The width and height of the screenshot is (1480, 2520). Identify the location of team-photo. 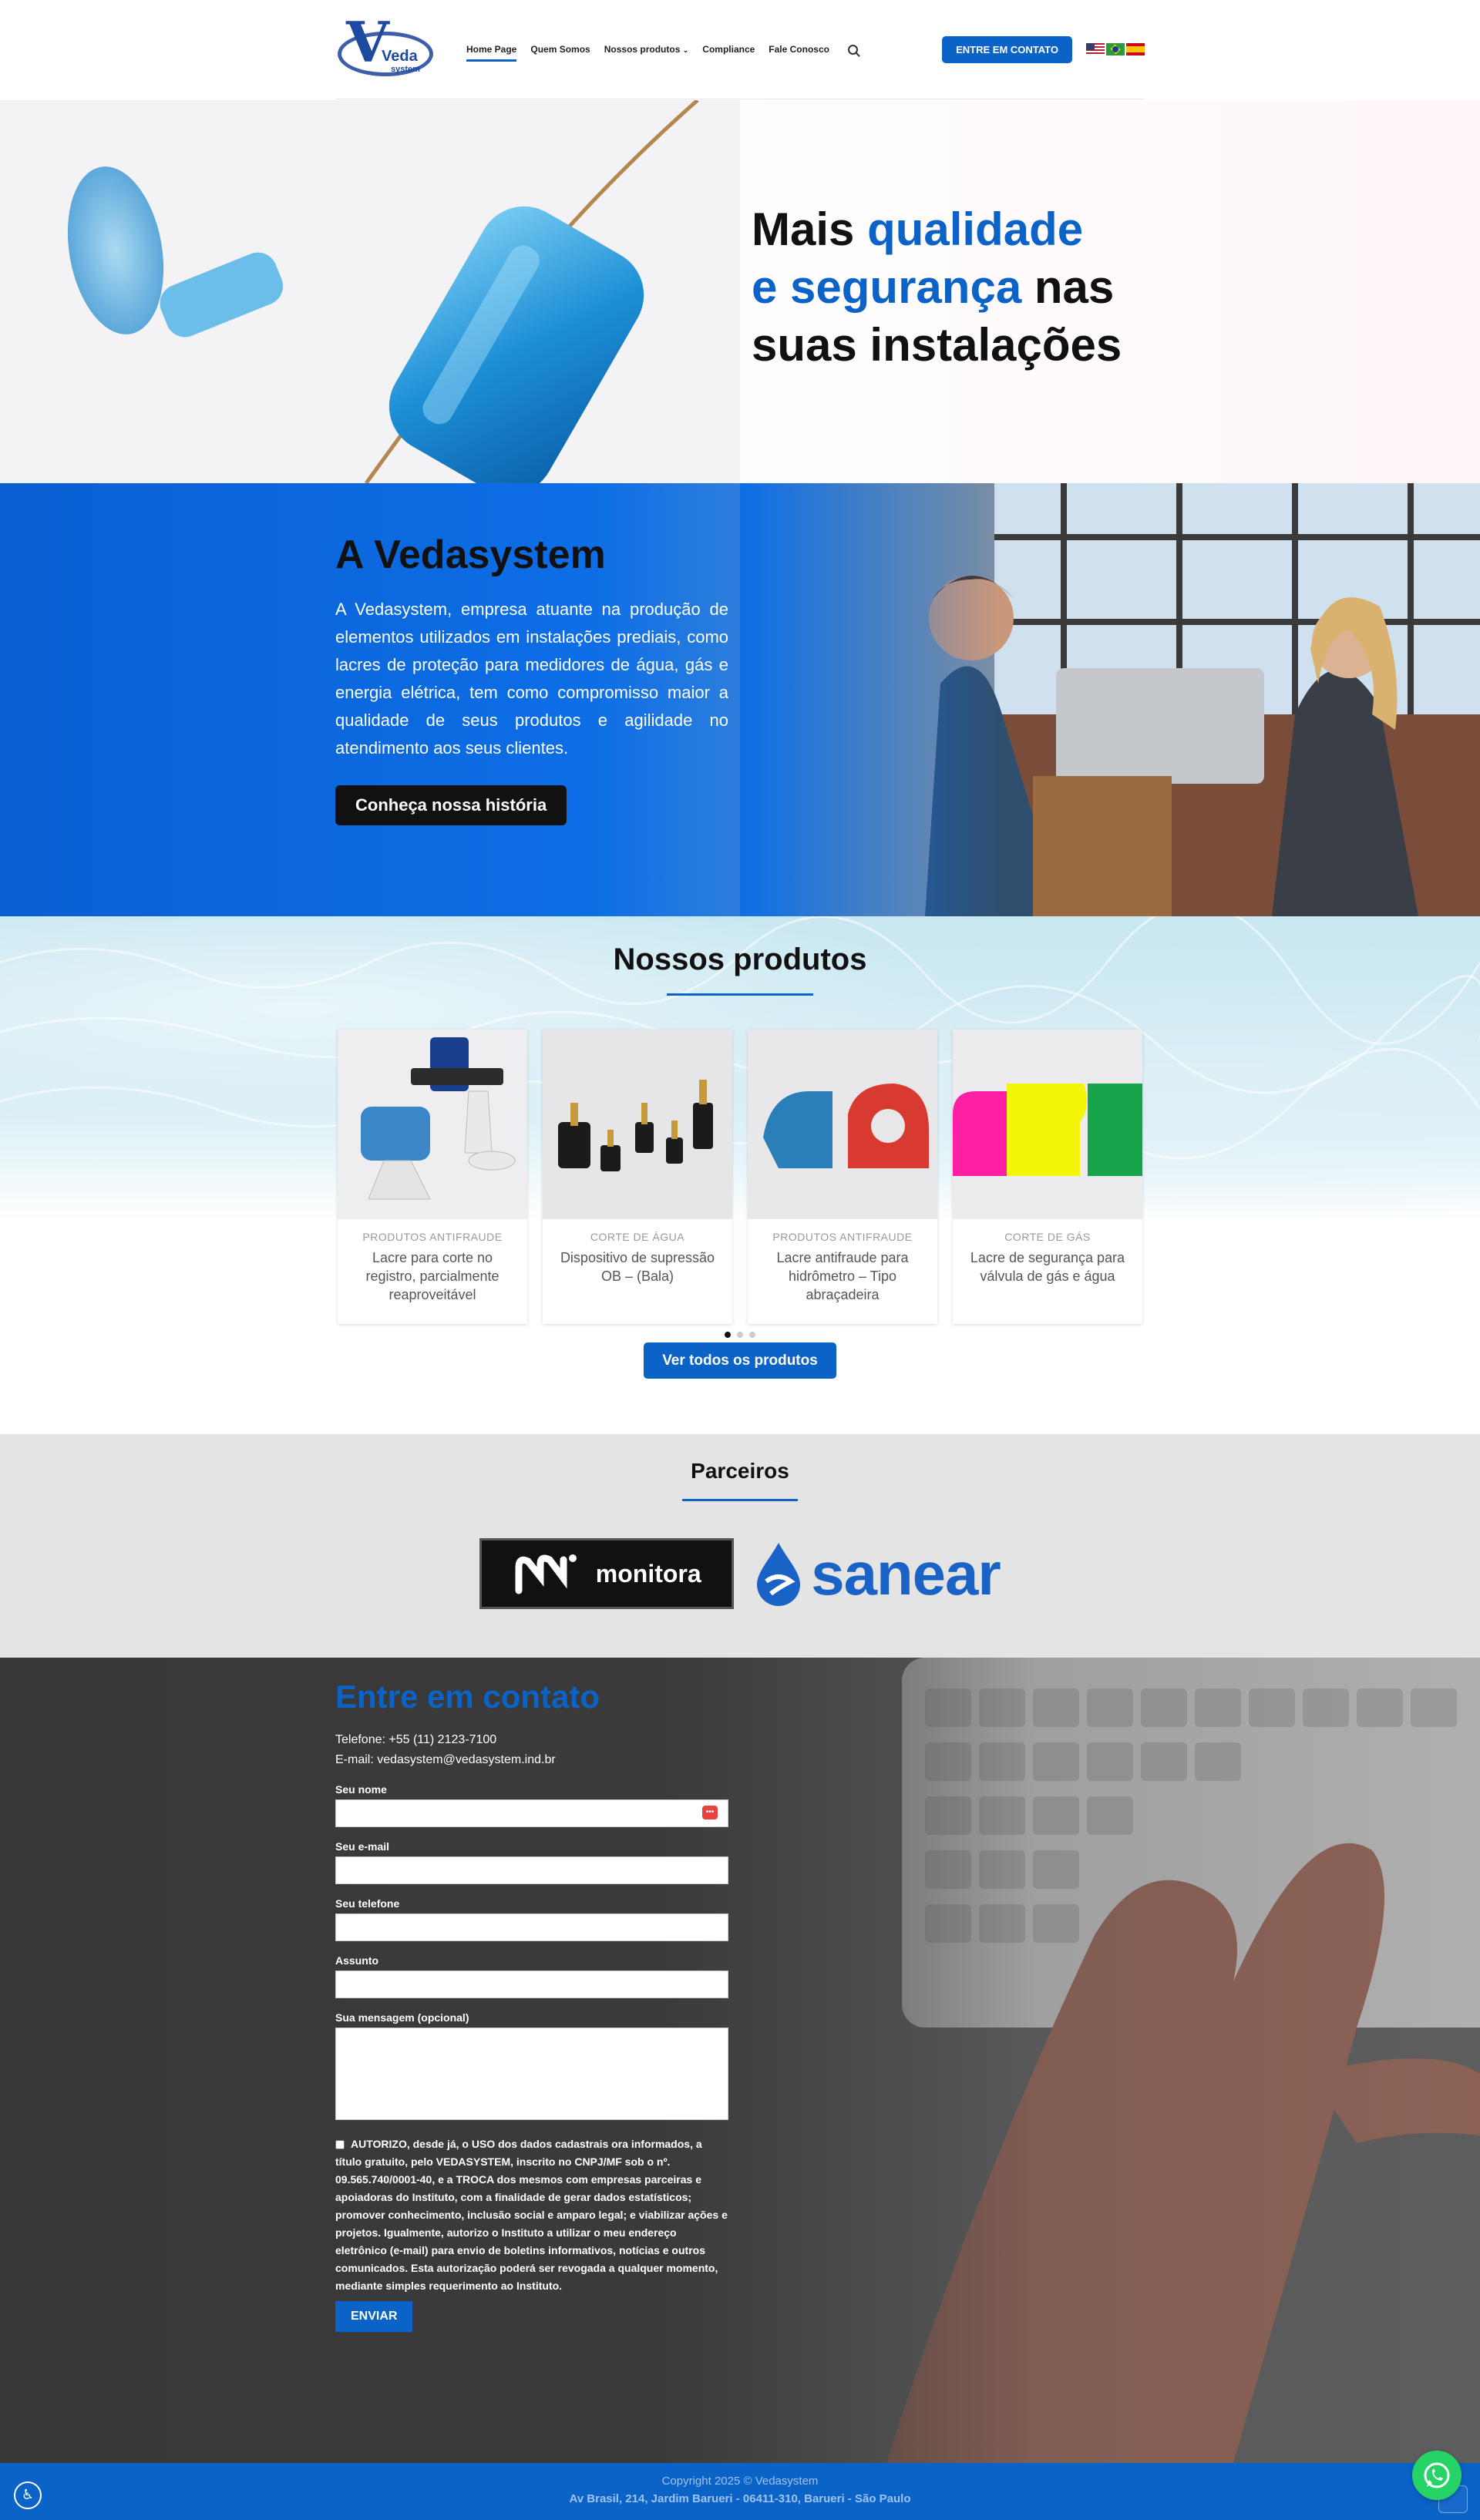
(1110, 700).